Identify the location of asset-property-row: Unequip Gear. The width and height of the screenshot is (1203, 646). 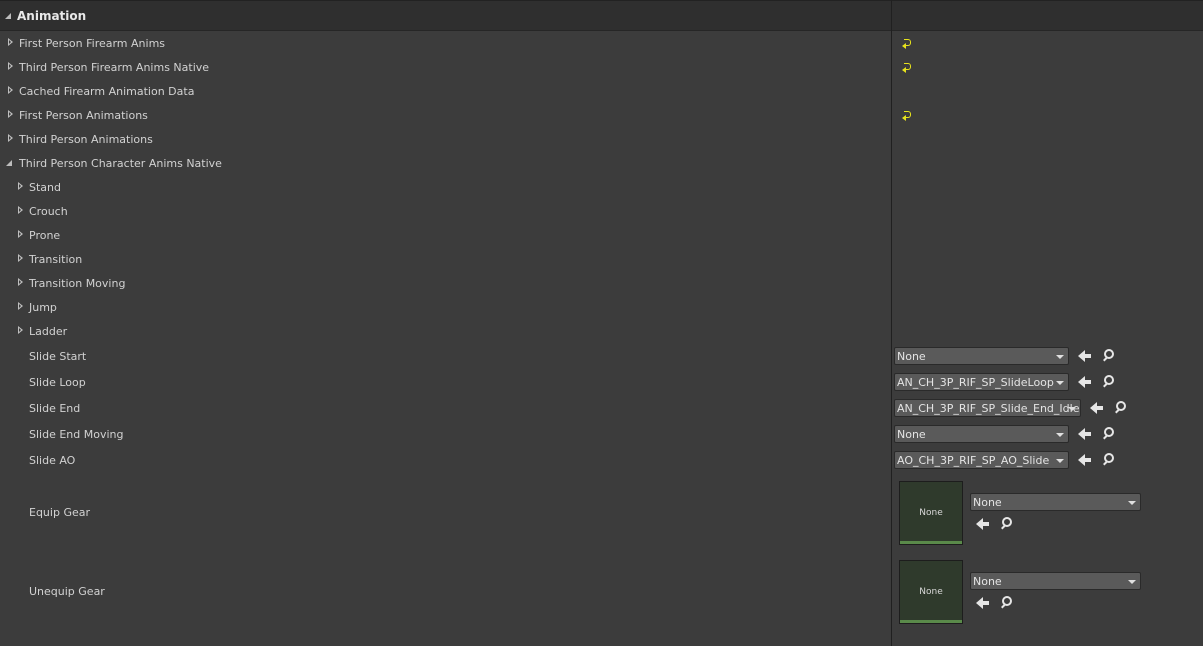
(445, 591).